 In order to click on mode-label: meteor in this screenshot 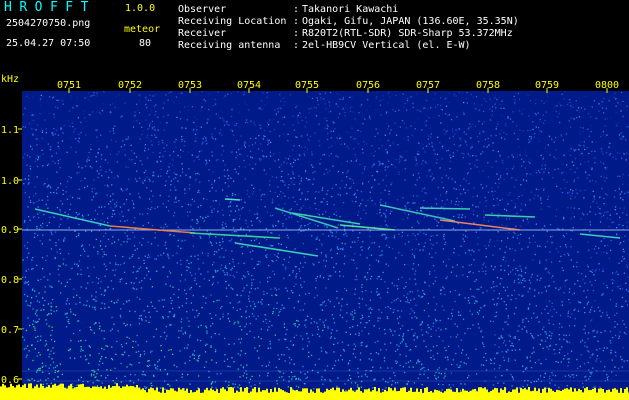, I will do `click(142, 29)`.